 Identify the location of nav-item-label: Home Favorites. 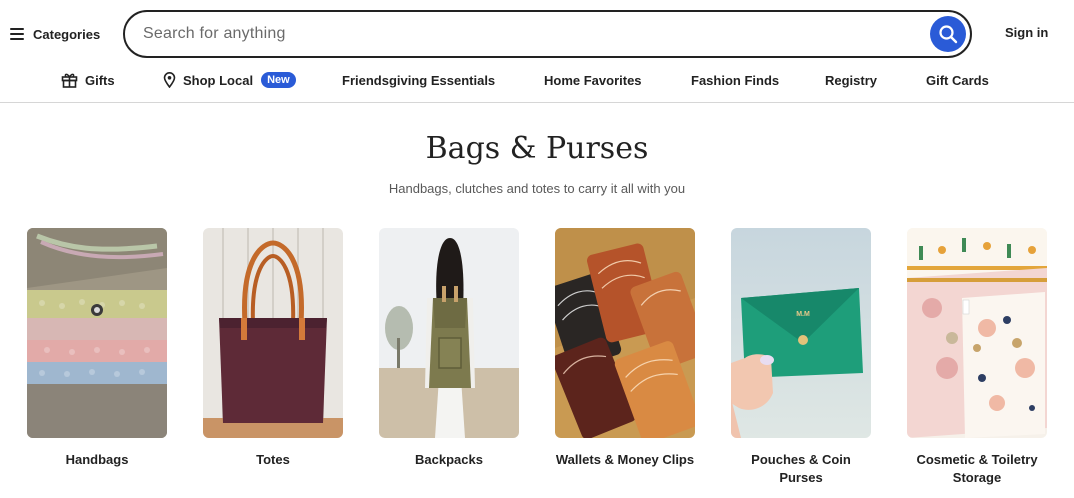
(593, 80).